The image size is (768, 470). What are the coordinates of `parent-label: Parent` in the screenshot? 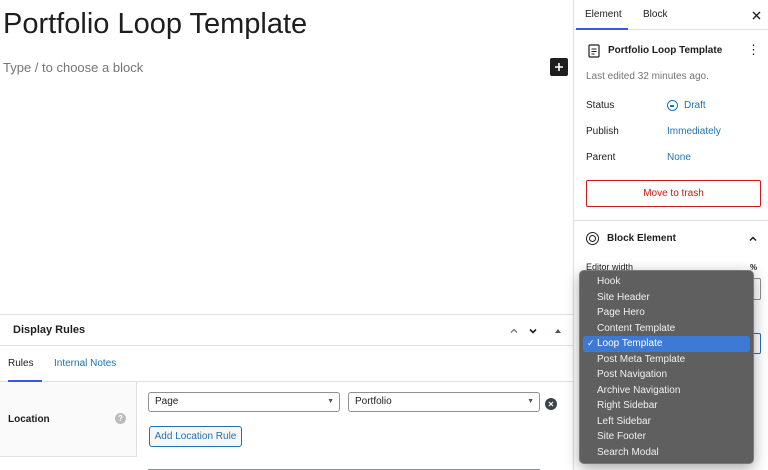 It's located at (601, 157).